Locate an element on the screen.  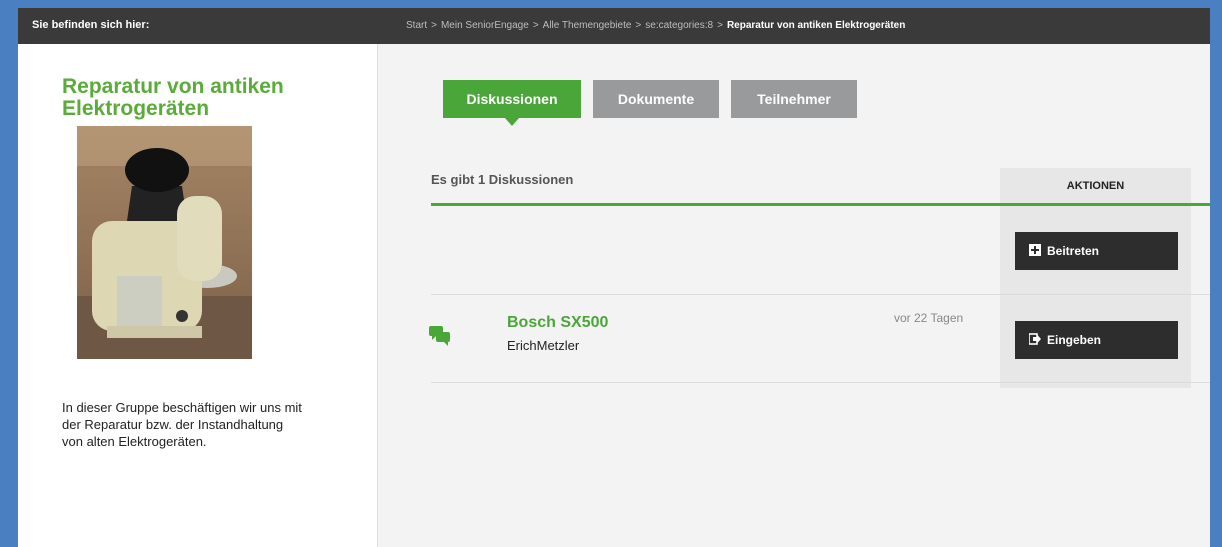
breadcrumb-category: se:categories:8 is located at coordinates (679, 25).